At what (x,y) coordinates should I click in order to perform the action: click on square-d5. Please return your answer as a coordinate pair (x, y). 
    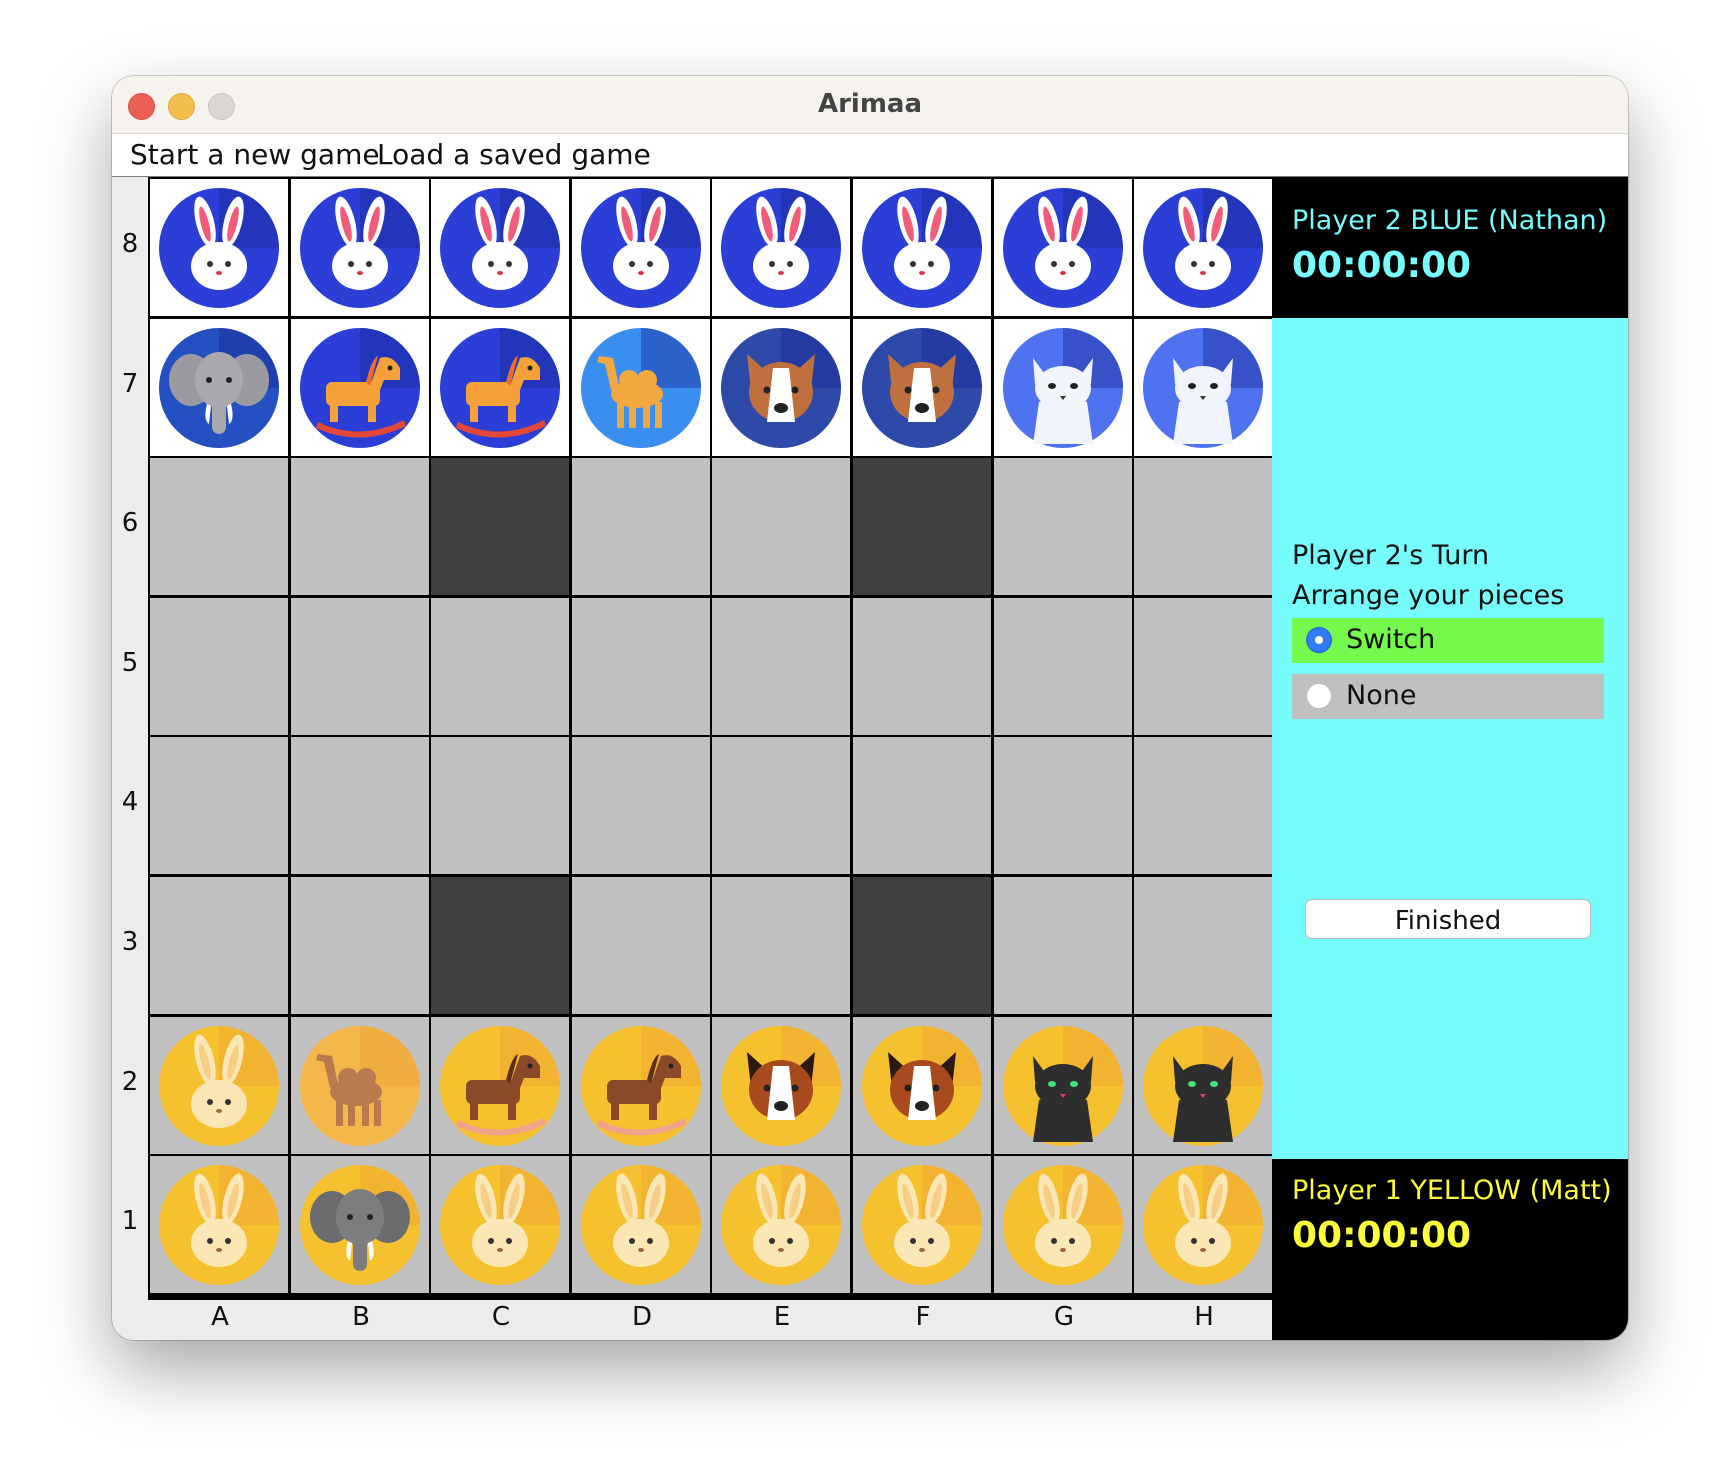
    Looking at the image, I should click on (641, 666).